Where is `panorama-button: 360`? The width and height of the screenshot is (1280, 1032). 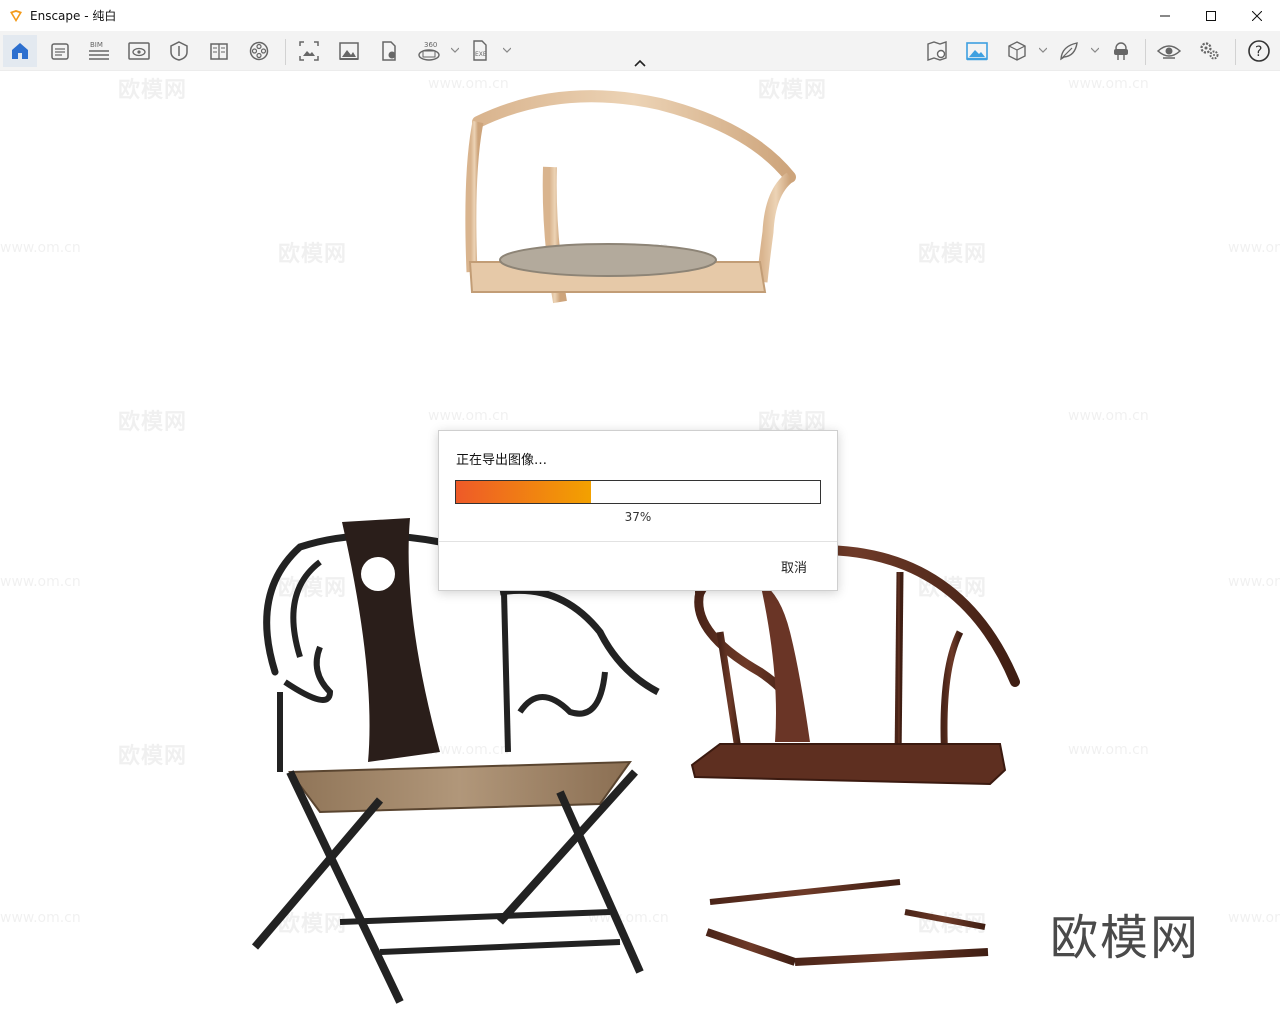 panorama-button: 360 is located at coordinates (429, 51).